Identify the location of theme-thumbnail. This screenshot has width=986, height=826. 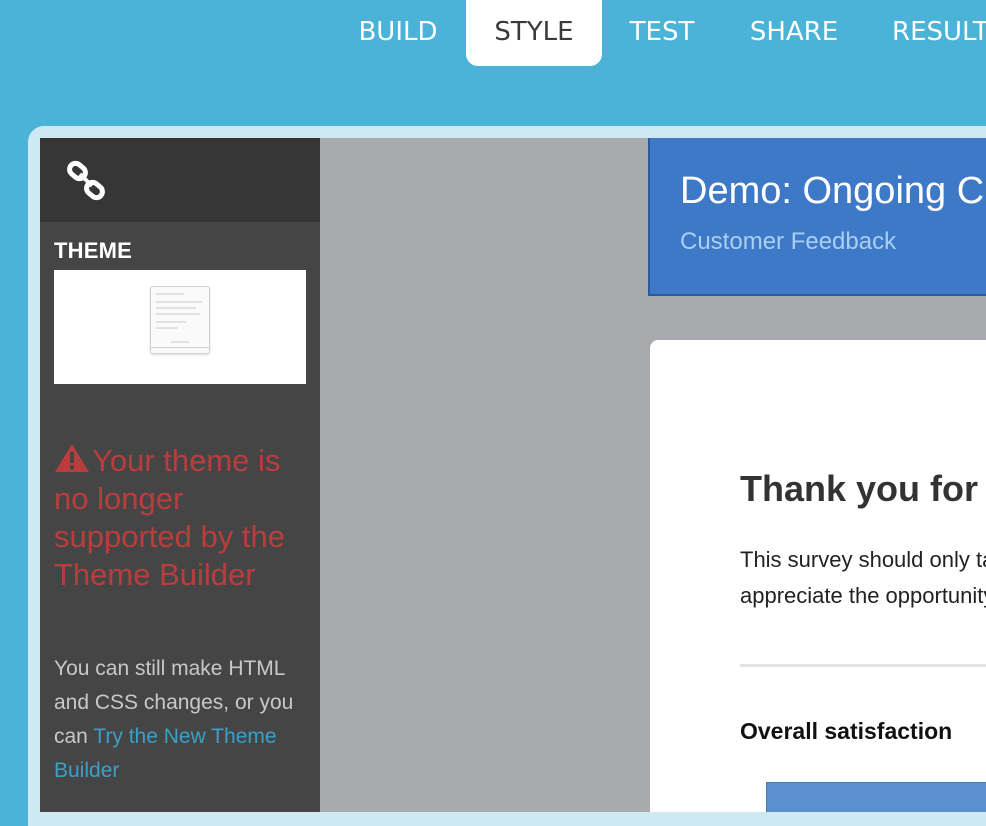
(180, 320).